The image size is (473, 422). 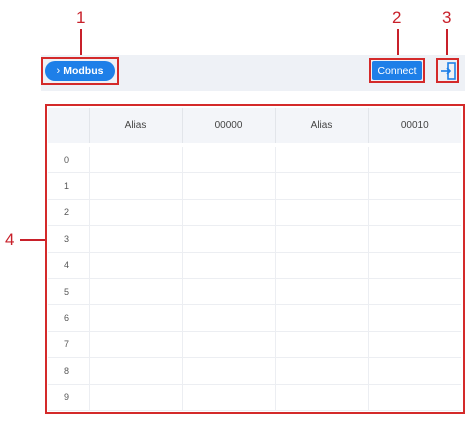 What do you see at coordinates (397, 70) in the screenshot?
I see `callout-2-highlight` at bounding box center [397, 70].